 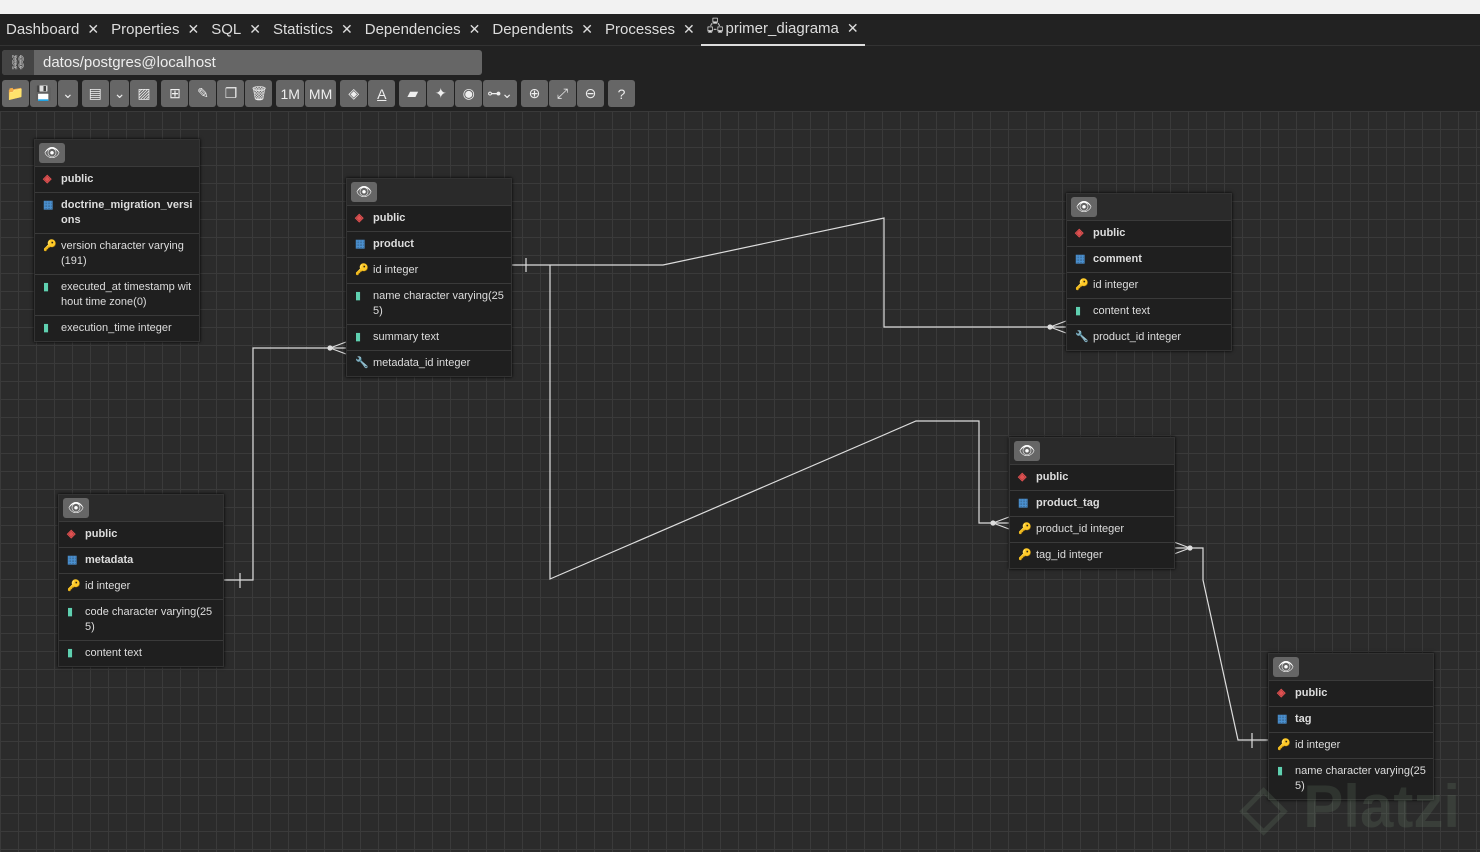 What do you see at coordinates (1351, 719) in the screenshot?
I see `table-name-row: ▦ tag` at bounding box center [1351, 719].